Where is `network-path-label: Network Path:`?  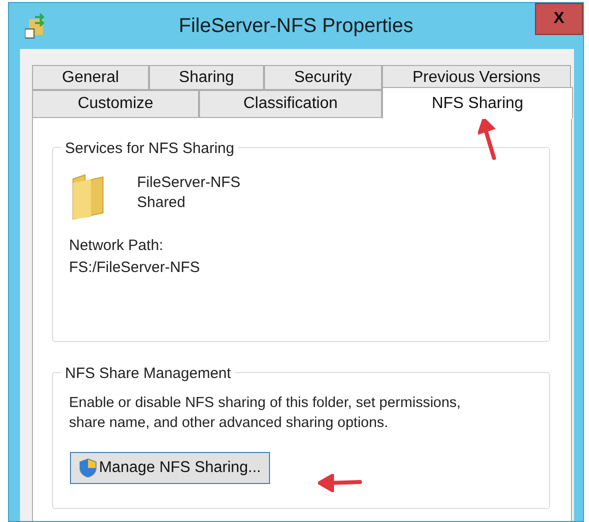 network-path-label: Network Path: is located at coordinates (116, 246).